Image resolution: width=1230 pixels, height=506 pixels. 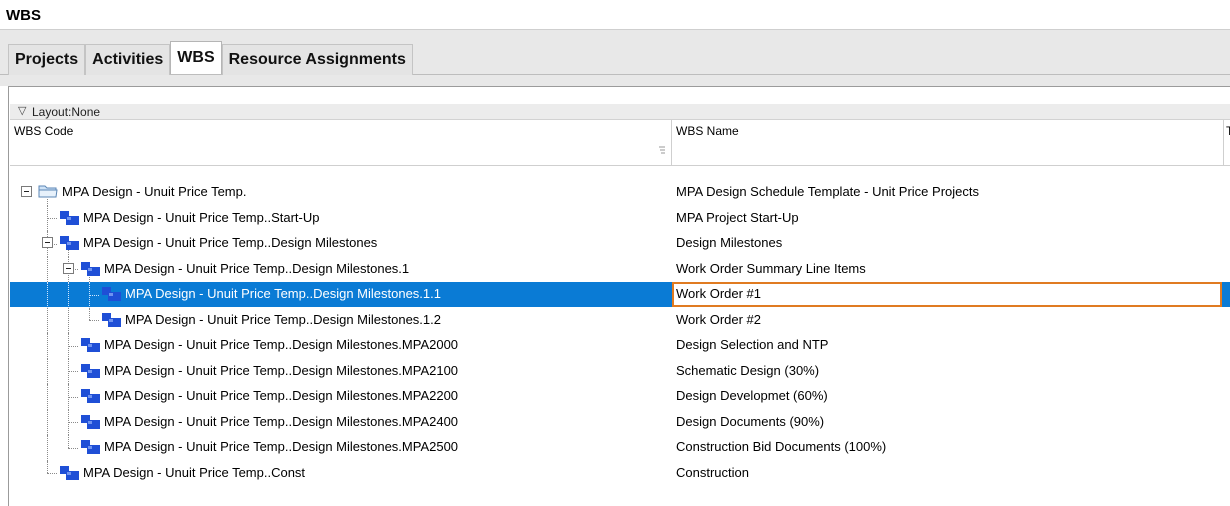 What do you see at coordinates (771, 268) in the screenshot?
I see `wbs-name-cell: Work Order Summary Line Items` at bounding box center [771, 268].